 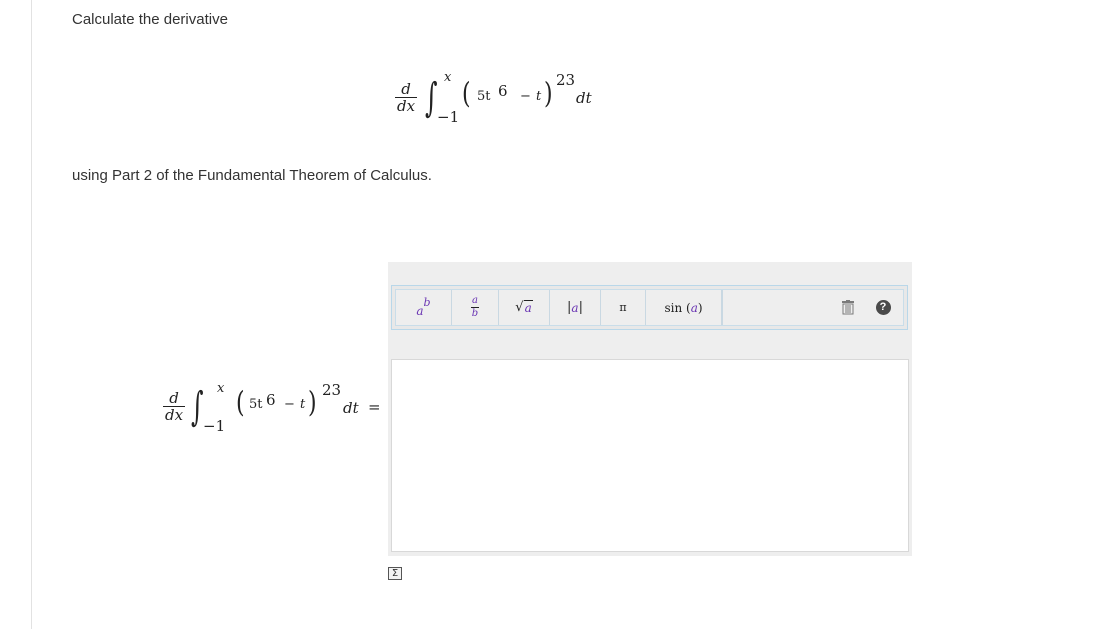 What do you see at coordinates (427, 302) in the screenshot?
I see `power-exponent: b` at bounding box center [427, 302].